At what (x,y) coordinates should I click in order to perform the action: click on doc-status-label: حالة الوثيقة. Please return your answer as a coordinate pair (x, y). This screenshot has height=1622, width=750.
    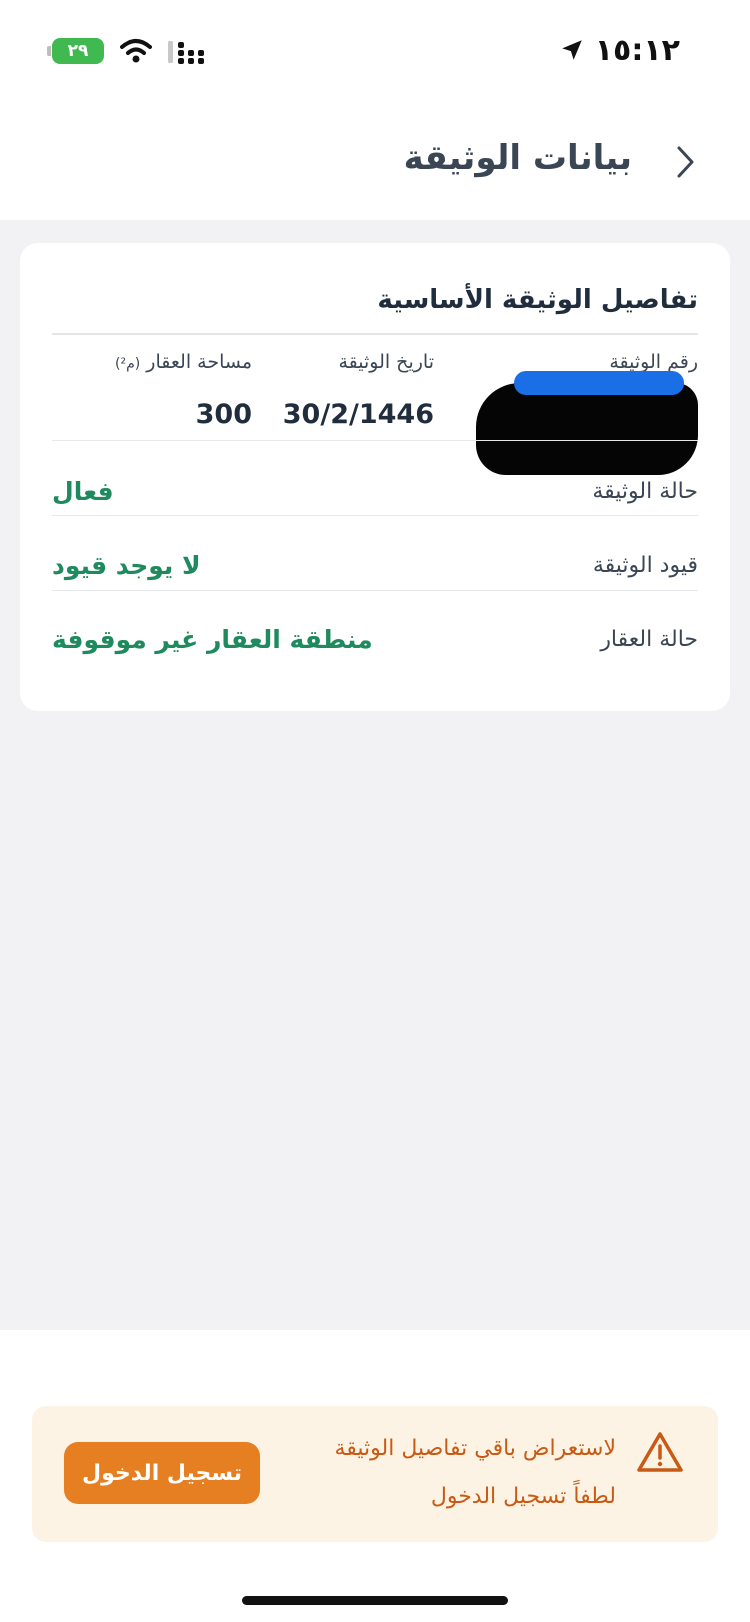
    Looking at the image, I should click on (645, 491).